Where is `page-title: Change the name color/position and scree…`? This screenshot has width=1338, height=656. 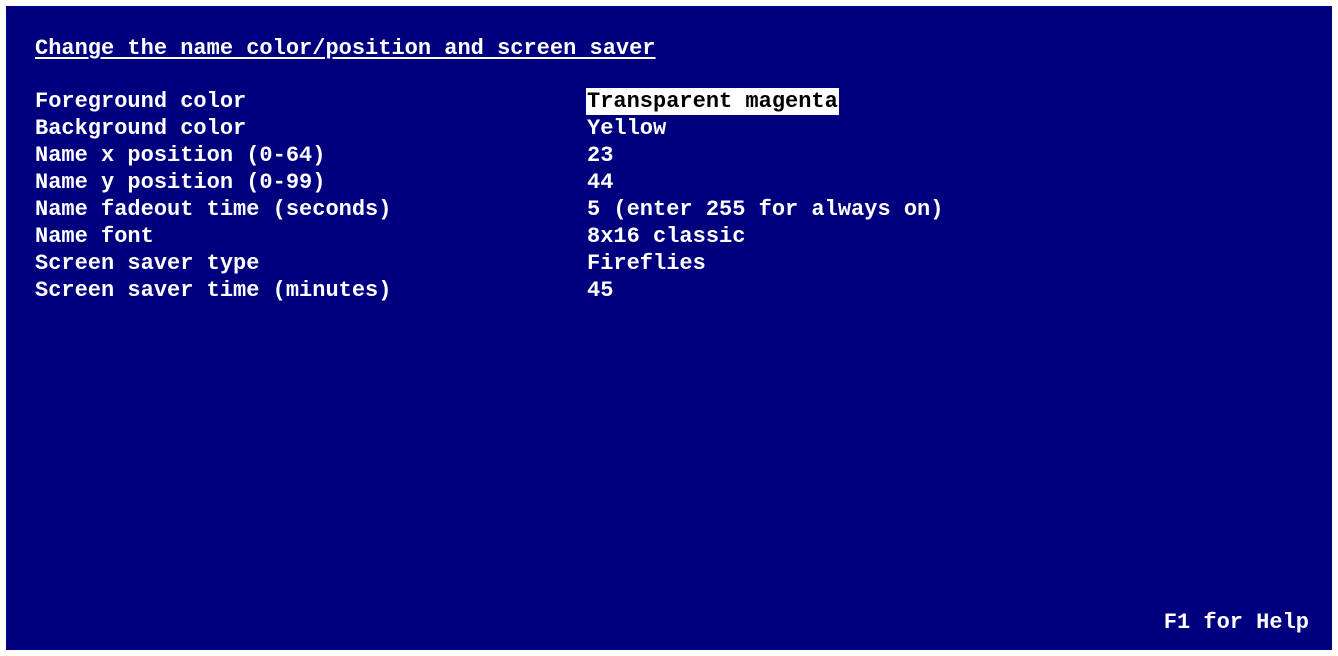 page-title: Change the name color/position and scree… is located at coordinates (345, 48).